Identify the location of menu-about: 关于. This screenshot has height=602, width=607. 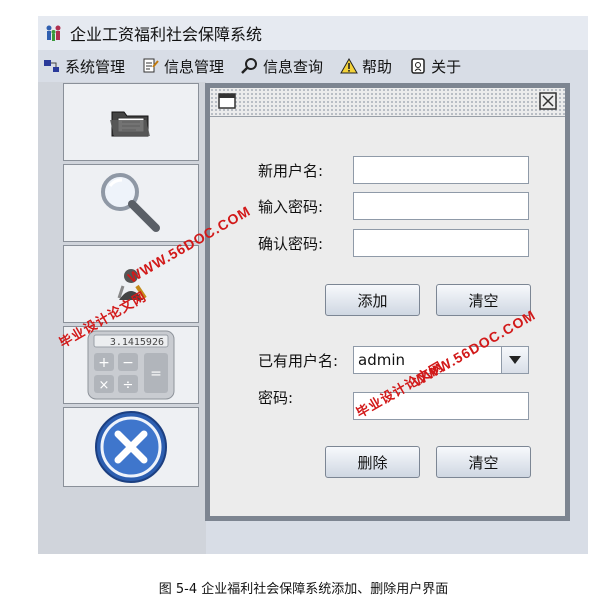
(434, 66).